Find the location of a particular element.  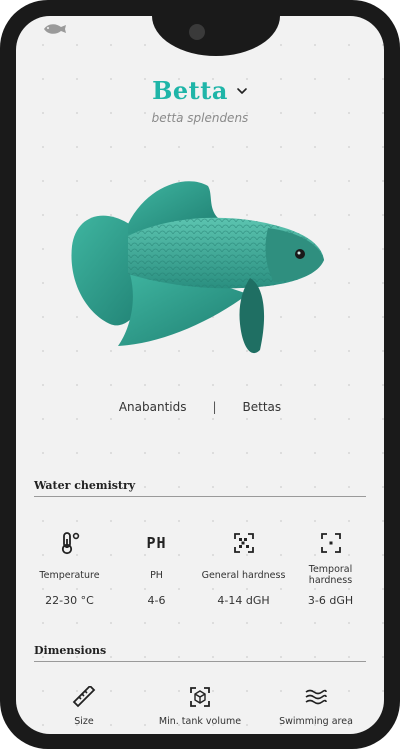

temperature-label: Temperature is located at coordinates (69, 575).